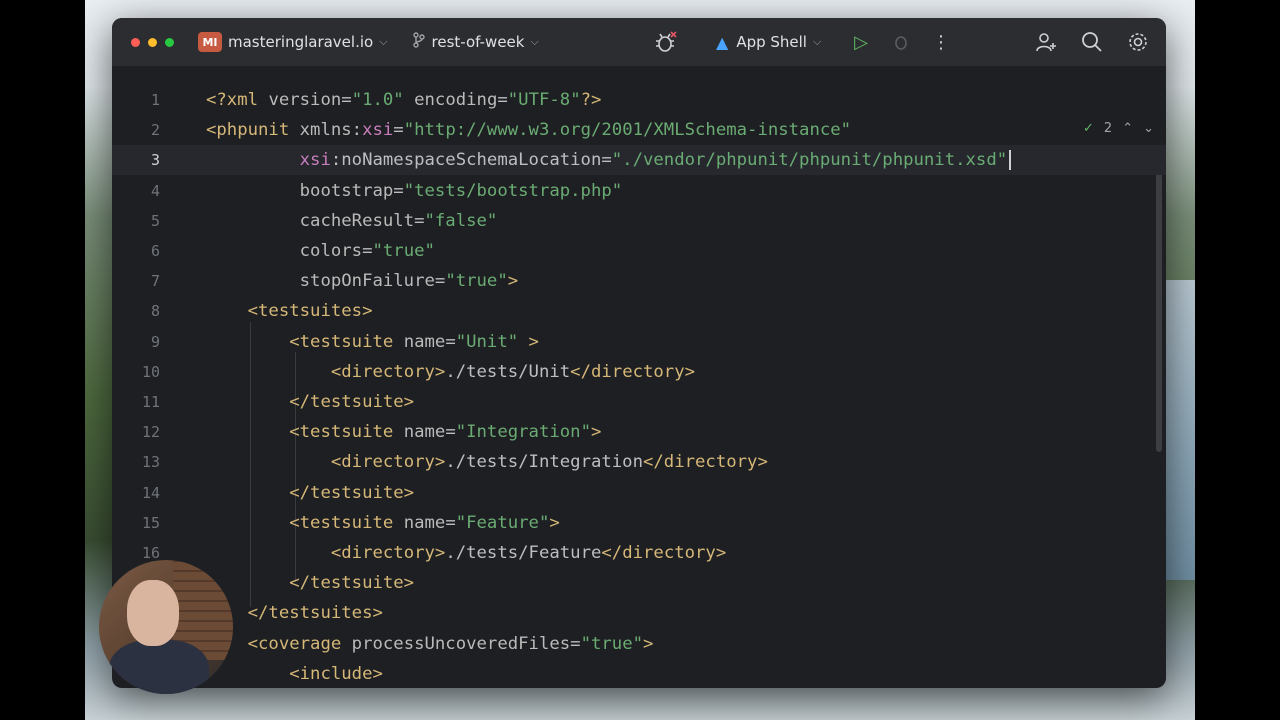 The height and width of the screenshot is (720, 1280). I want to click on window-controls, so click(152, 42).